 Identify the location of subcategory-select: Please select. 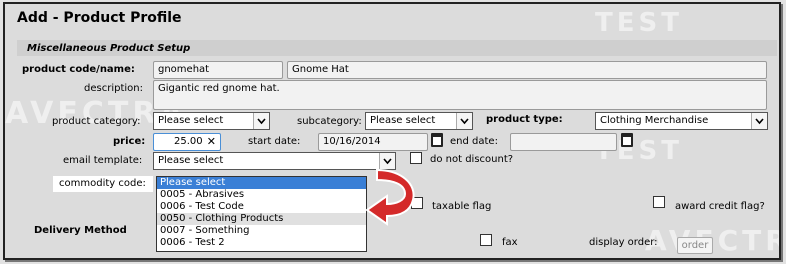
(419, 121).